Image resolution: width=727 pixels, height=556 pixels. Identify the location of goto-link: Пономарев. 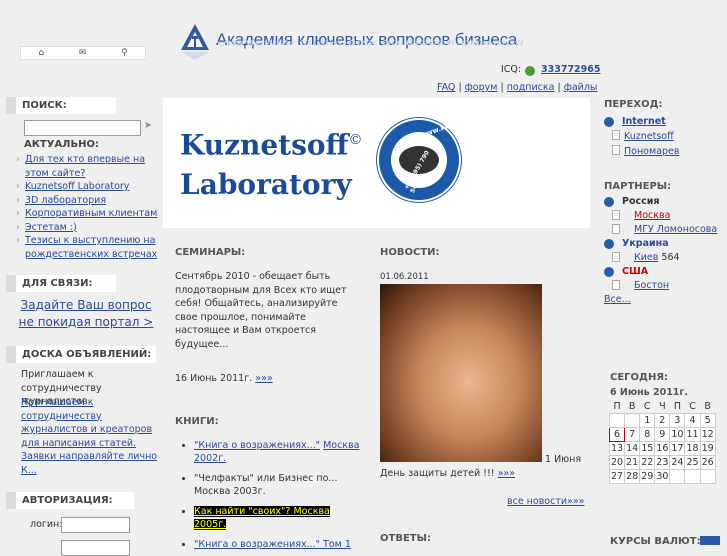
(651, 151).